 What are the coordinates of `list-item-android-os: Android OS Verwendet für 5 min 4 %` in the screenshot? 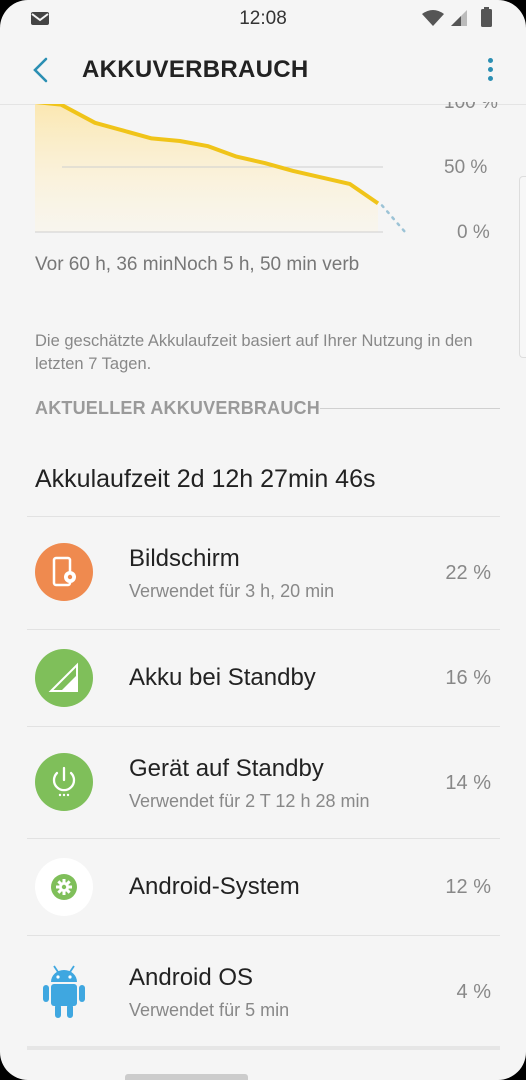 It's located at (263, 991).